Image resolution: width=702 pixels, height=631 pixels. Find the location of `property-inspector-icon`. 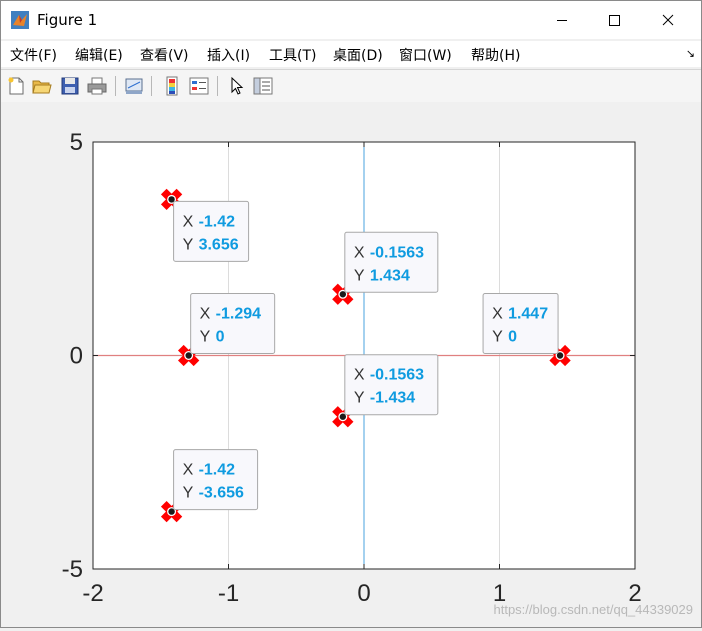

property-inspector-icon is located at coordinates (263, 86).